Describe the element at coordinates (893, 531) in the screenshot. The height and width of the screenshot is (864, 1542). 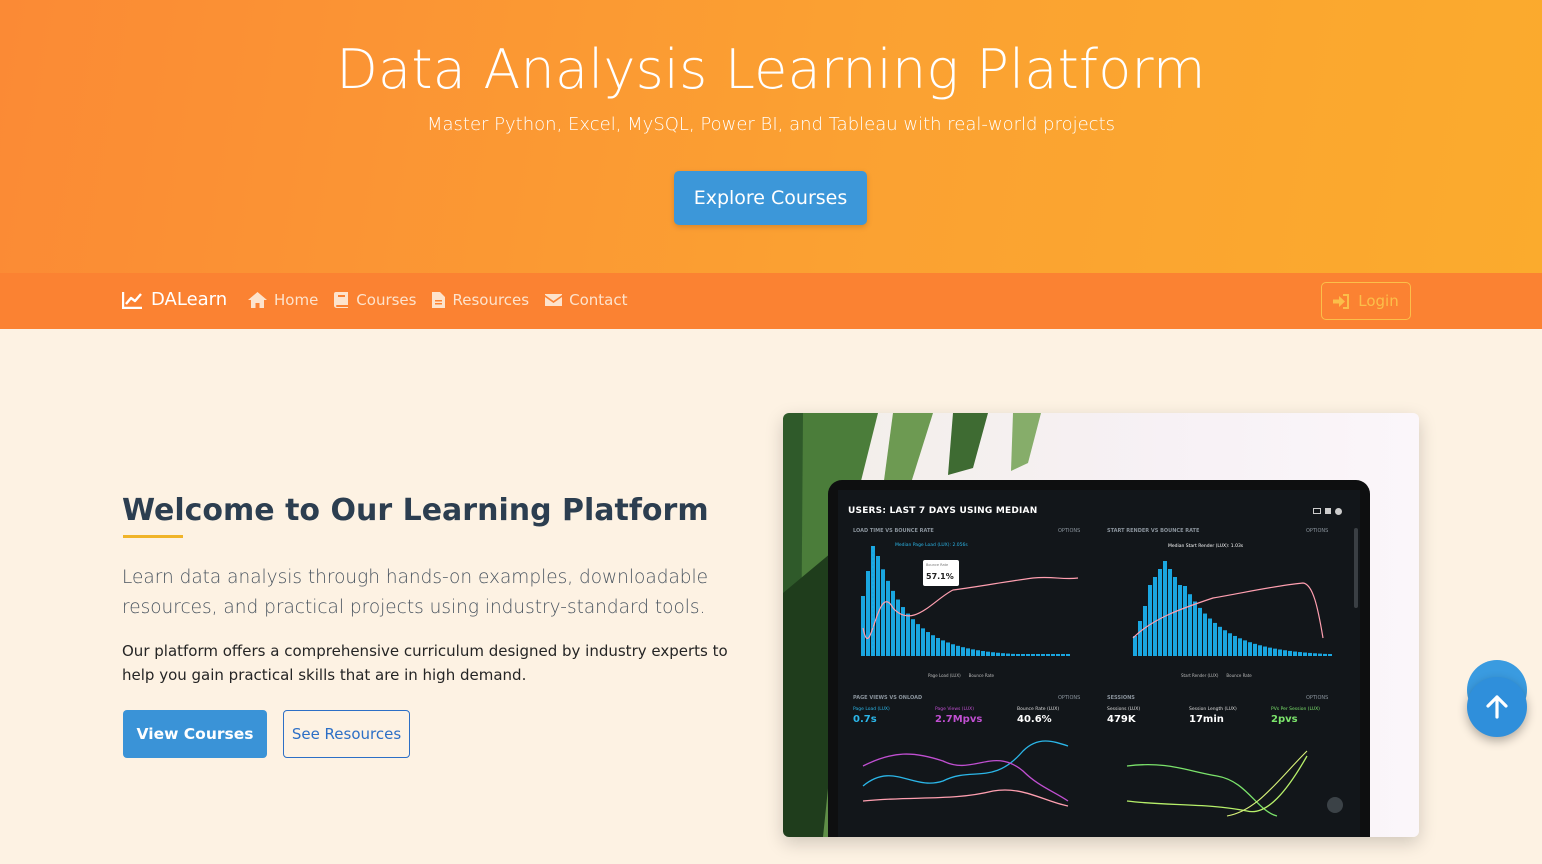
I see `panel1-title: LOAD TIME VS BOUNCE RATE` at that location.